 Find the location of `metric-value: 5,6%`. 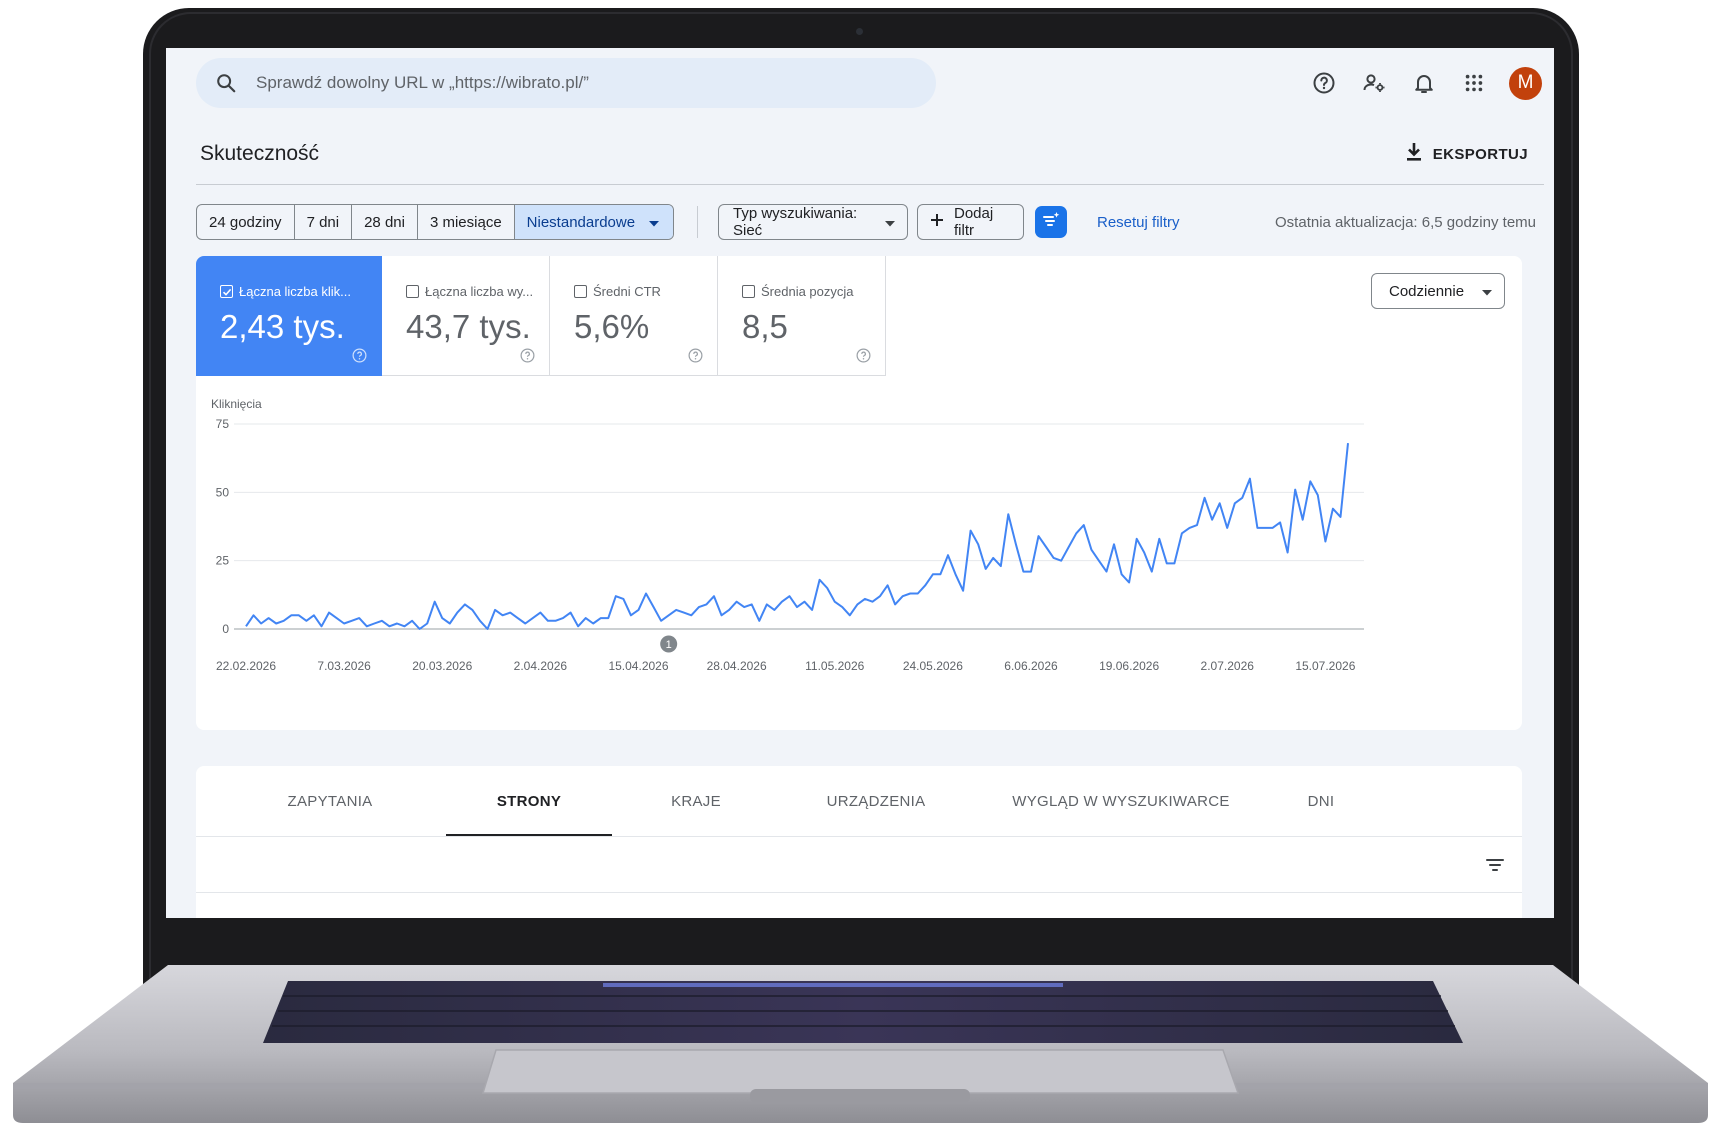

metric-value: 5,6% is located at coordinates (612, 326).